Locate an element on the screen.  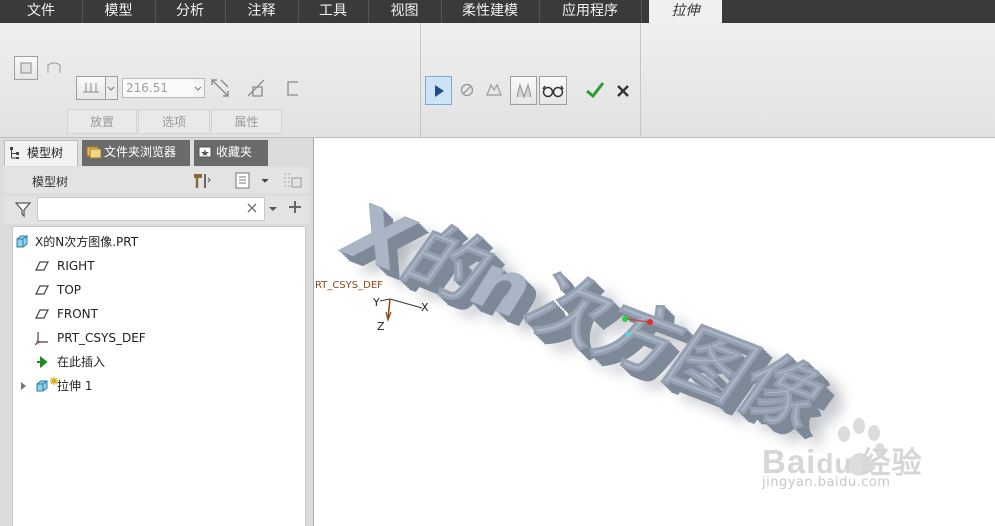
feature-preview-icon is located at coordinates (523, 90).